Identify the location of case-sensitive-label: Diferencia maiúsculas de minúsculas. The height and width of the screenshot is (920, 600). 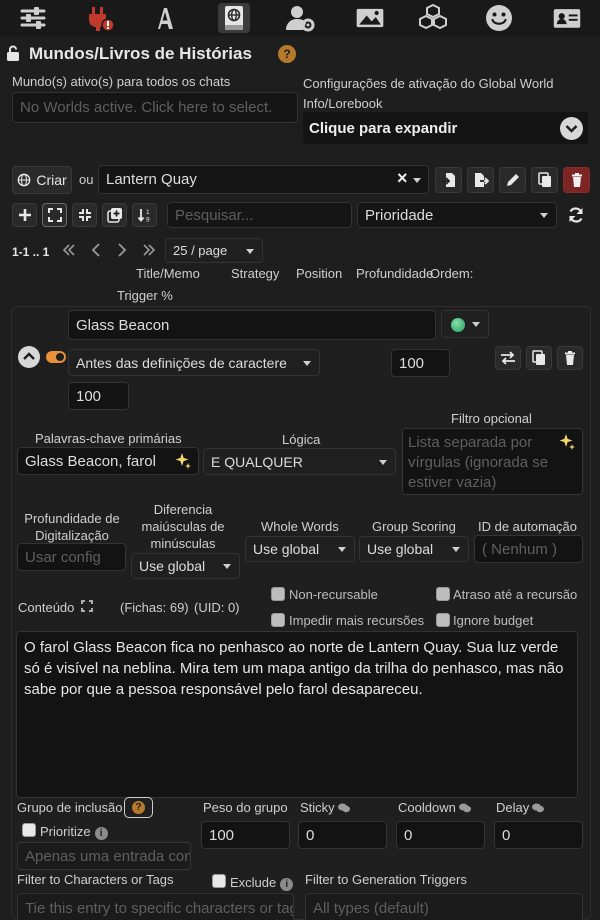
(183, 526).